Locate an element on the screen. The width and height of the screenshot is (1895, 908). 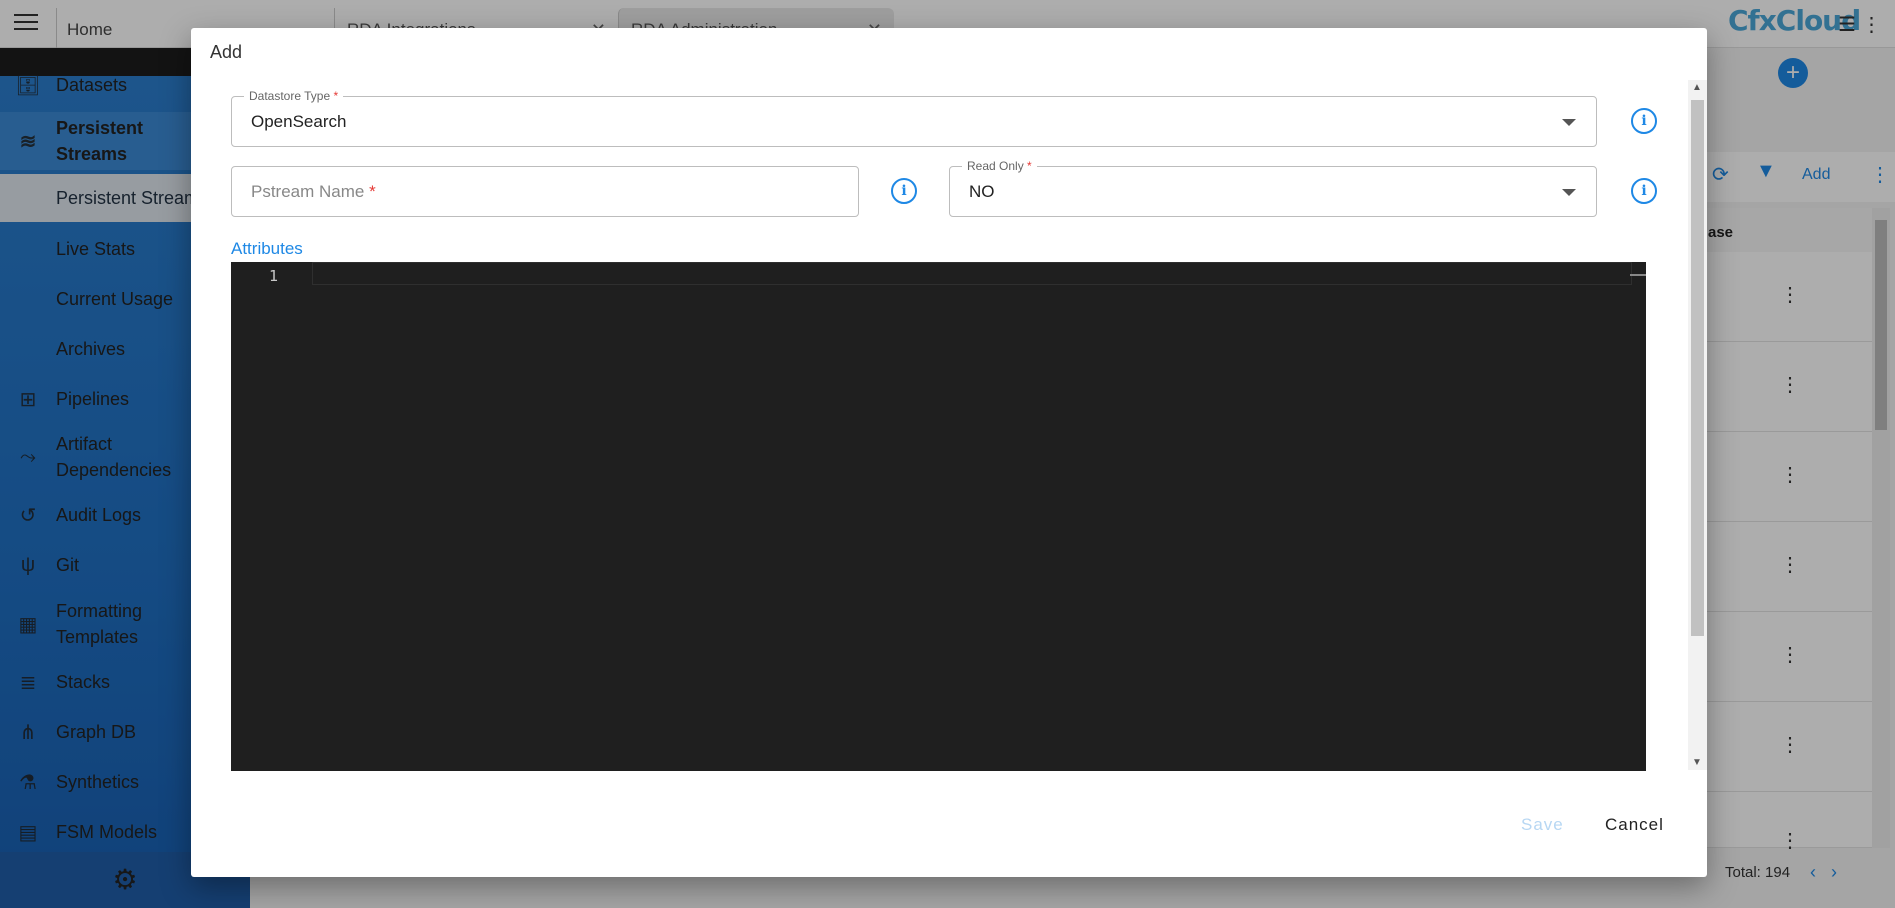
dialog-title: Add is located at coordinates (226, 52).